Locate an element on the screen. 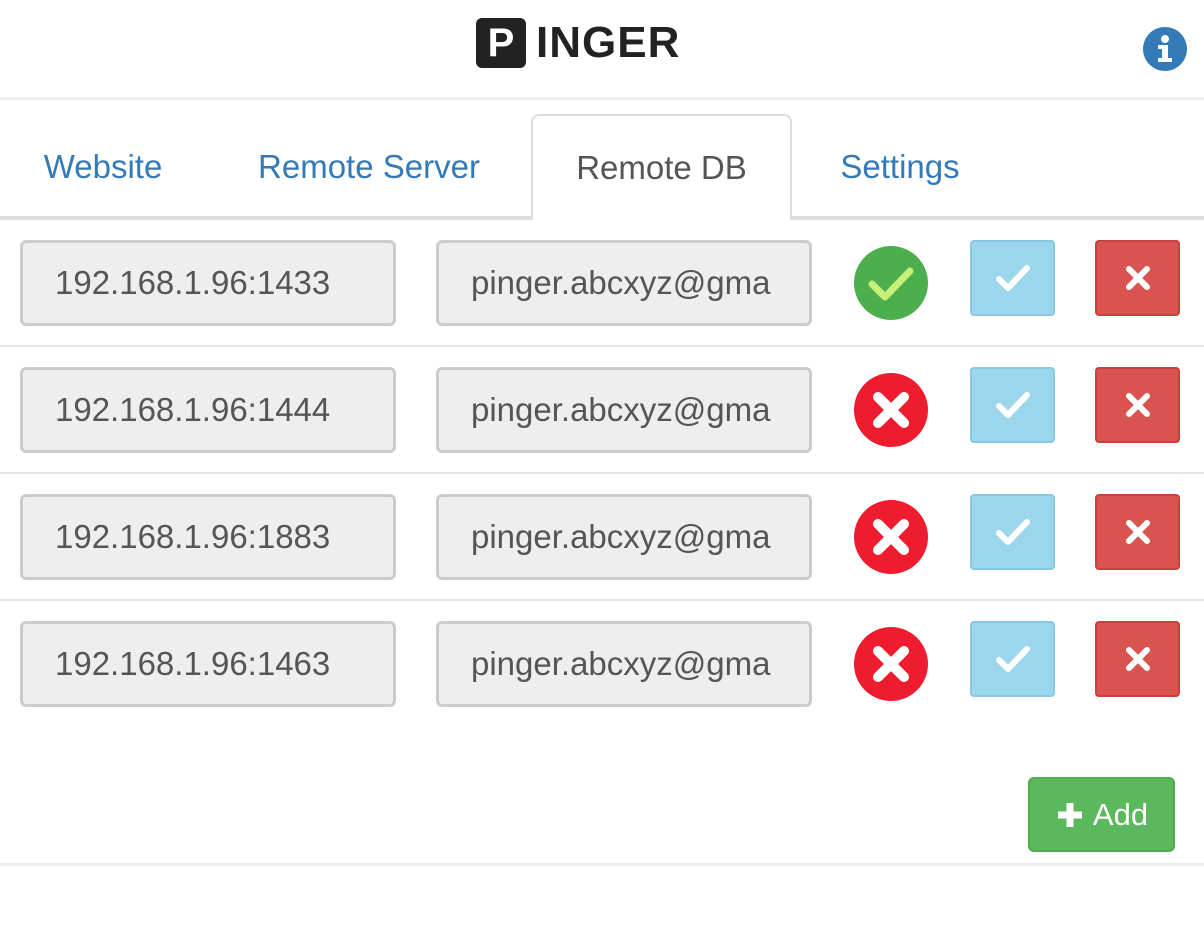 This screenshot has width=1204, height=936. info-button is located at coordinates (1165, 49).